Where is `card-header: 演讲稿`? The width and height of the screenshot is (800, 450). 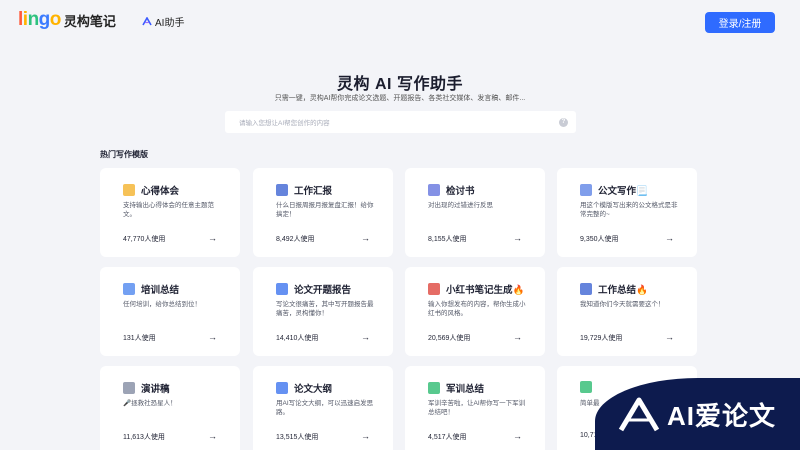
card-header: 演讲稿 is located at coordinates (146, 388).